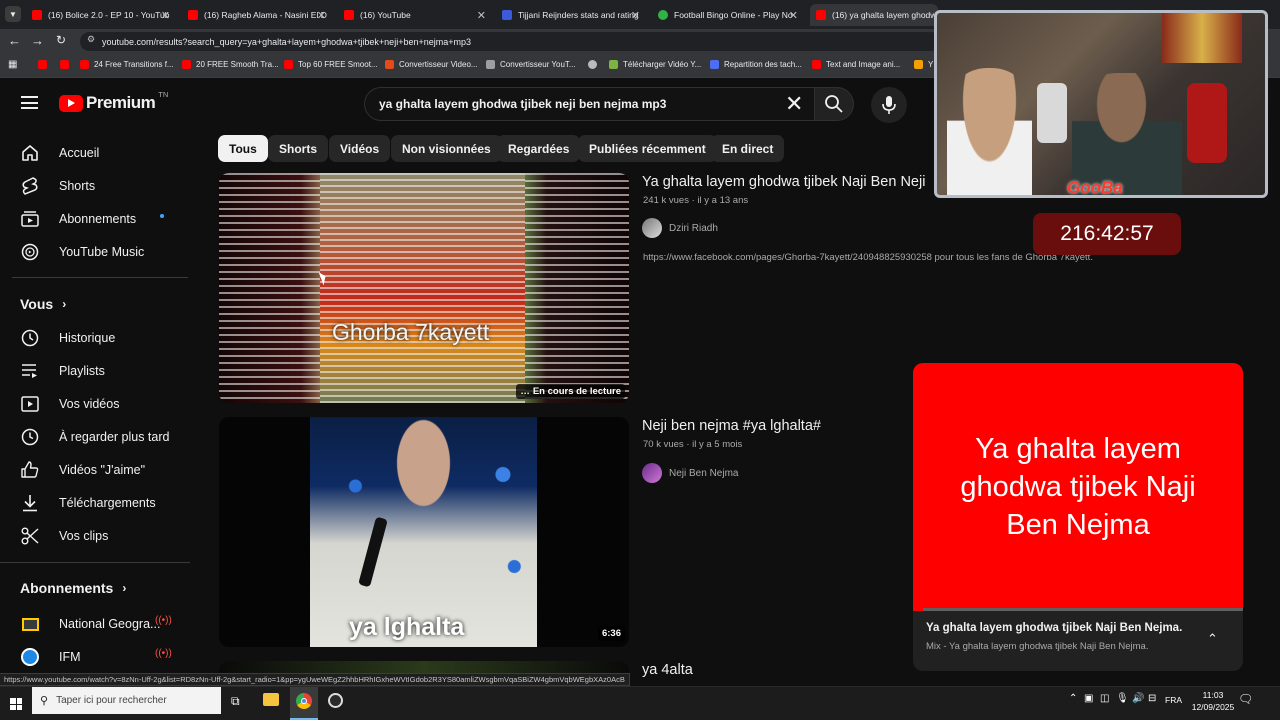 This screenshot has width=1280, height=720. What do you see at coordinates (163, 94) in the screenshot?
I see `country-code: TN` at bounding box center [163, 94].